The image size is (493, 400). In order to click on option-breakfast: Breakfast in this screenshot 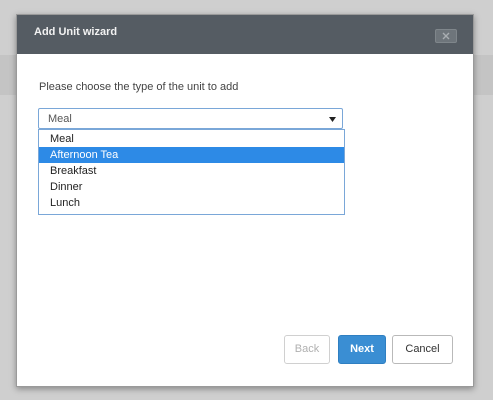, I will do `click(191, 171)`.